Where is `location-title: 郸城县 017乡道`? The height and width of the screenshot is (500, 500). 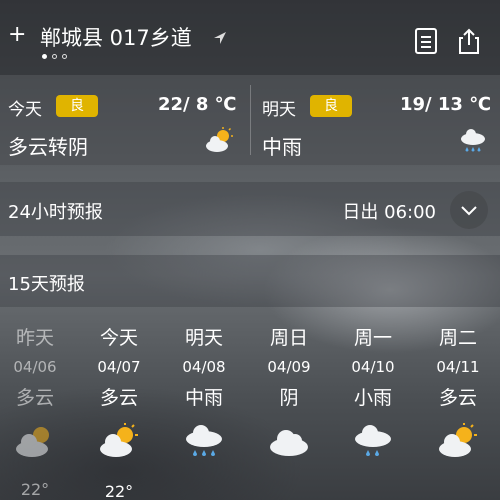 location-title: 郸城县 017乡道 is located at coordinates (116, 38).